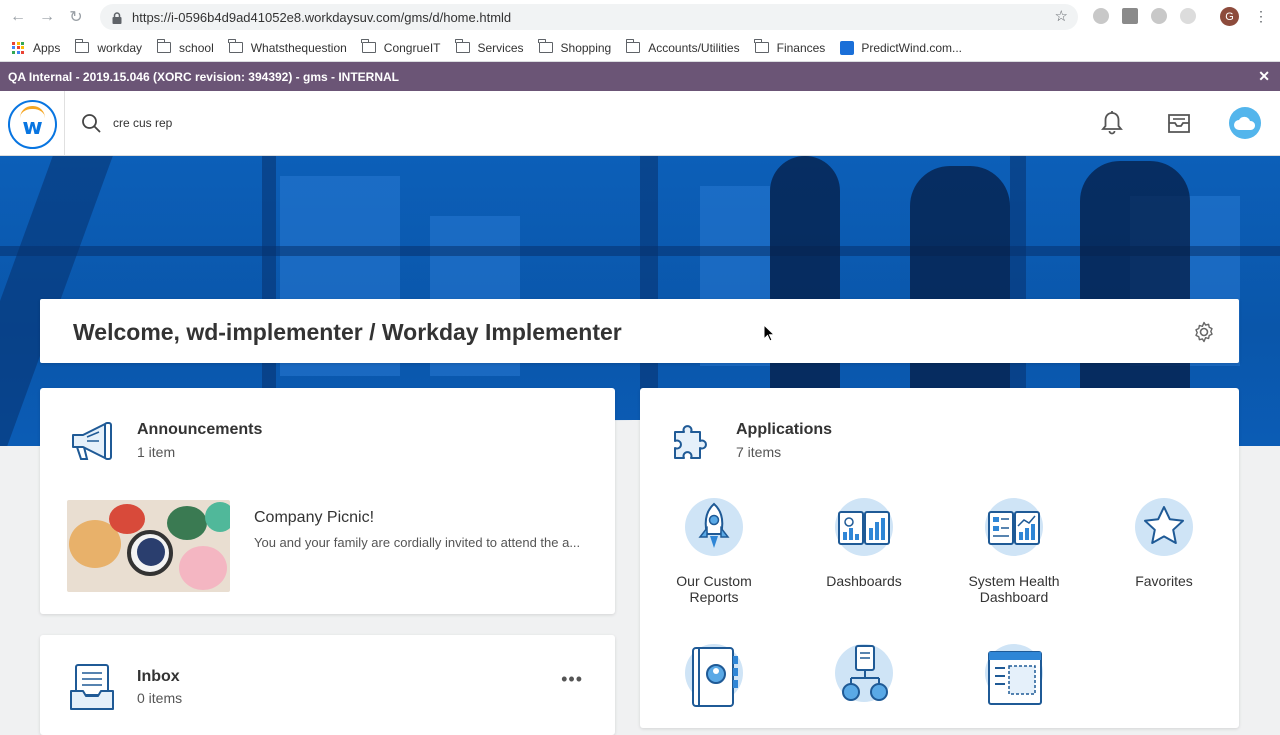  I want to click on back-icon: ←, so click(18, 17).